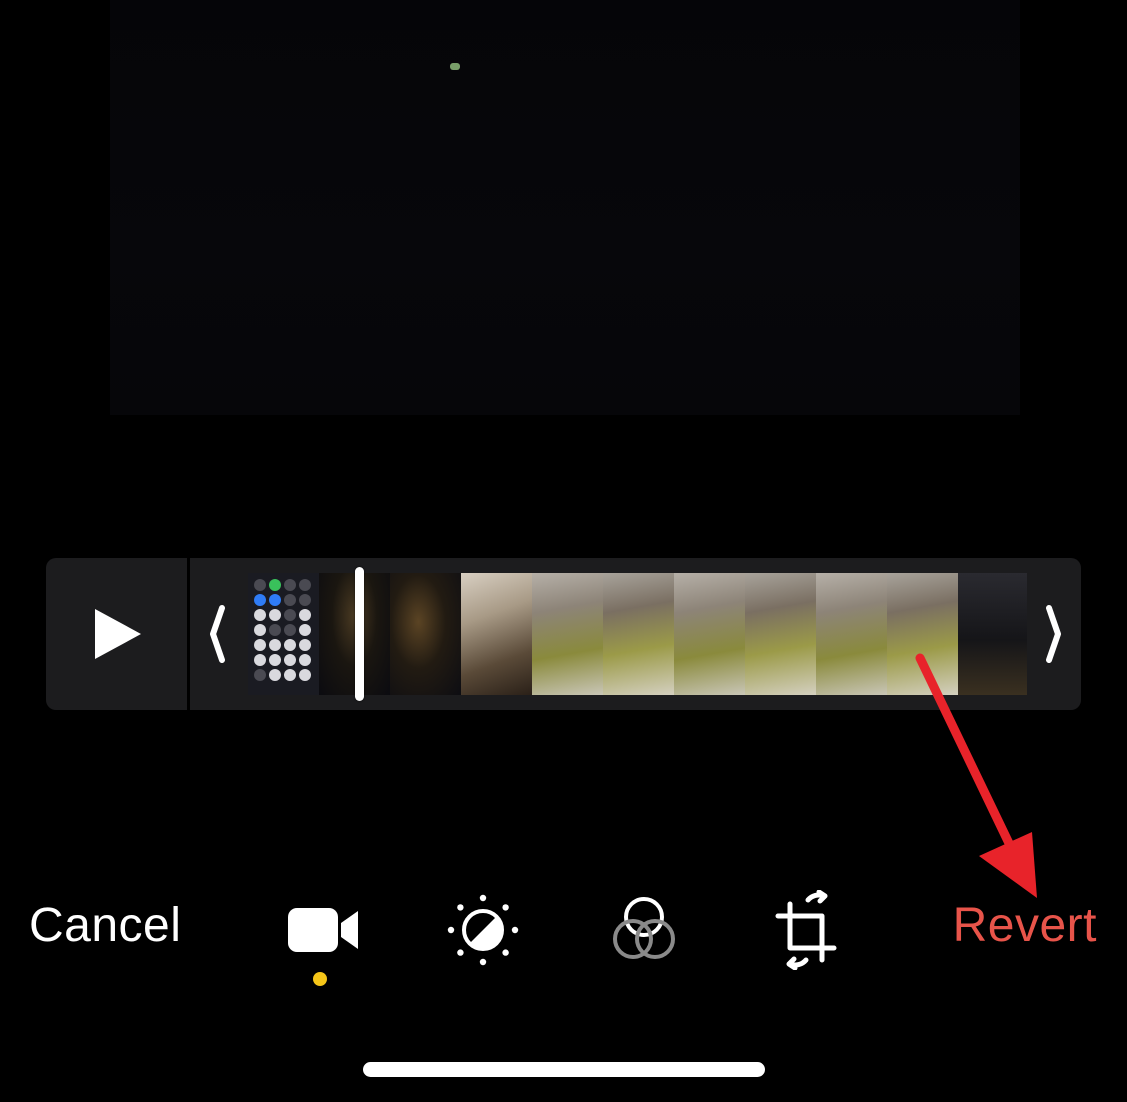  What do you see at coordinates (105, 925) in the screenshot?
I see `cancel-button: Cancel` at bounding box center [105, 925].